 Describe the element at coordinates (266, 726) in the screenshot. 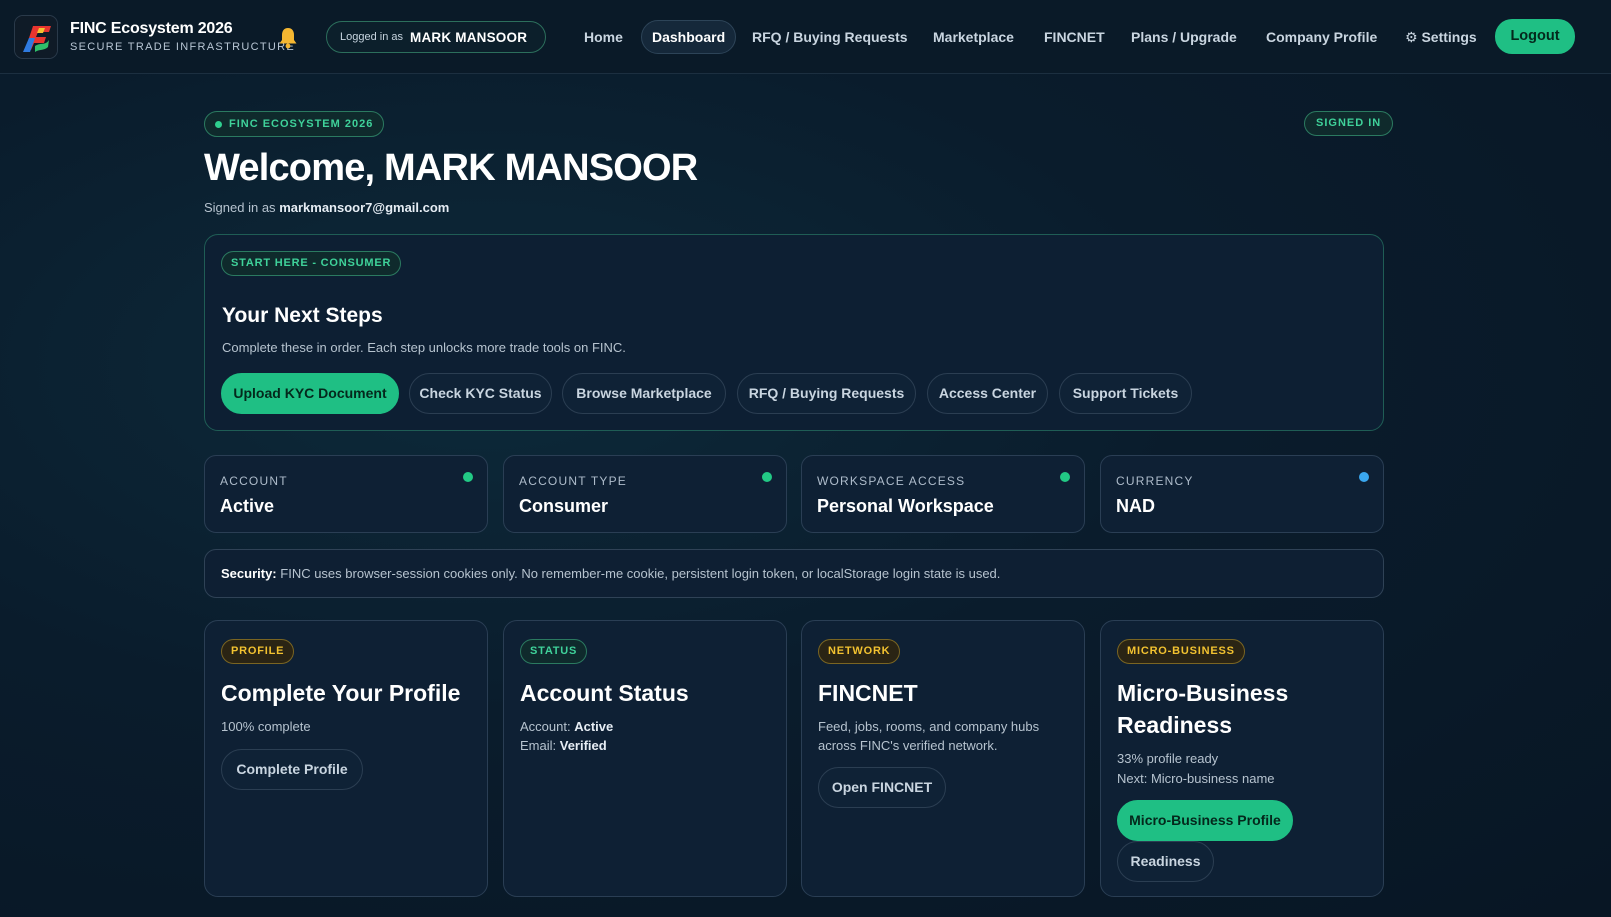

I see `profile-progress-text: 100% complete` at that location.